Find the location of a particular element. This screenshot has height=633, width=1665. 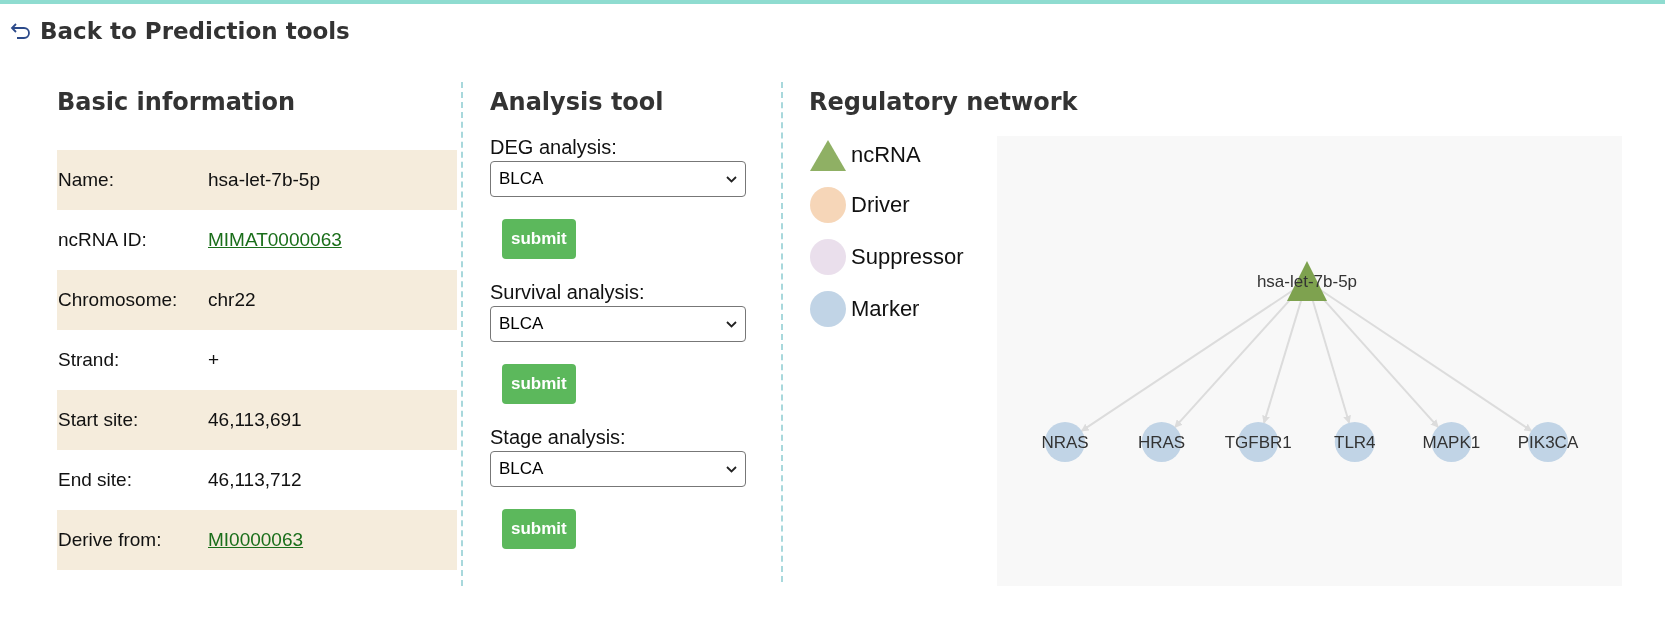

section-title: Analysis tool is located at coordinates (577, 102).